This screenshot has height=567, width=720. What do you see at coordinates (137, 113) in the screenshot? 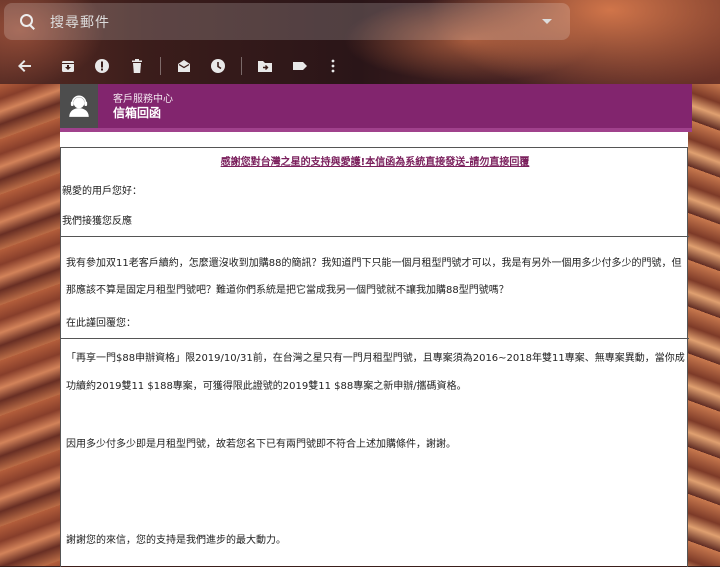
I see `header-title: 信箱回函` at bounding box center [137, 113].